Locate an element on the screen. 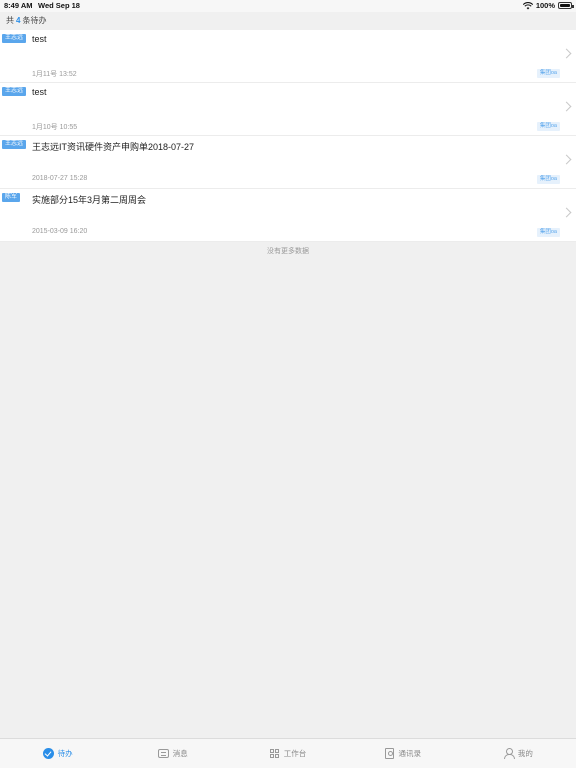  todo-time: 1月11号 13:52 is located at coordinates (54, 74).